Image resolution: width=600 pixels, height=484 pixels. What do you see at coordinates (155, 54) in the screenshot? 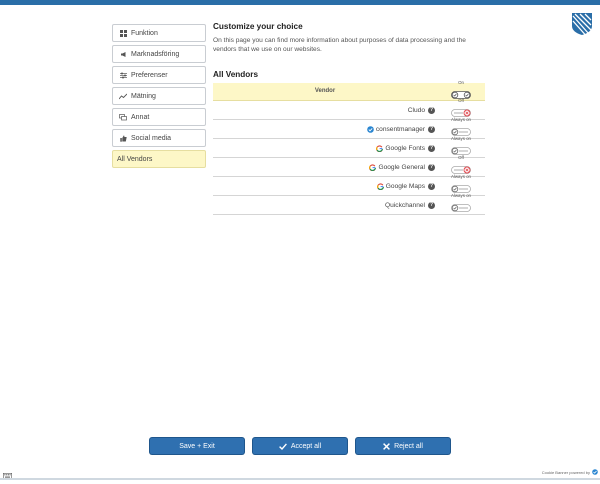
I see `sidebar-item-label: Marknadsföring` at bounding box center [155, 54].